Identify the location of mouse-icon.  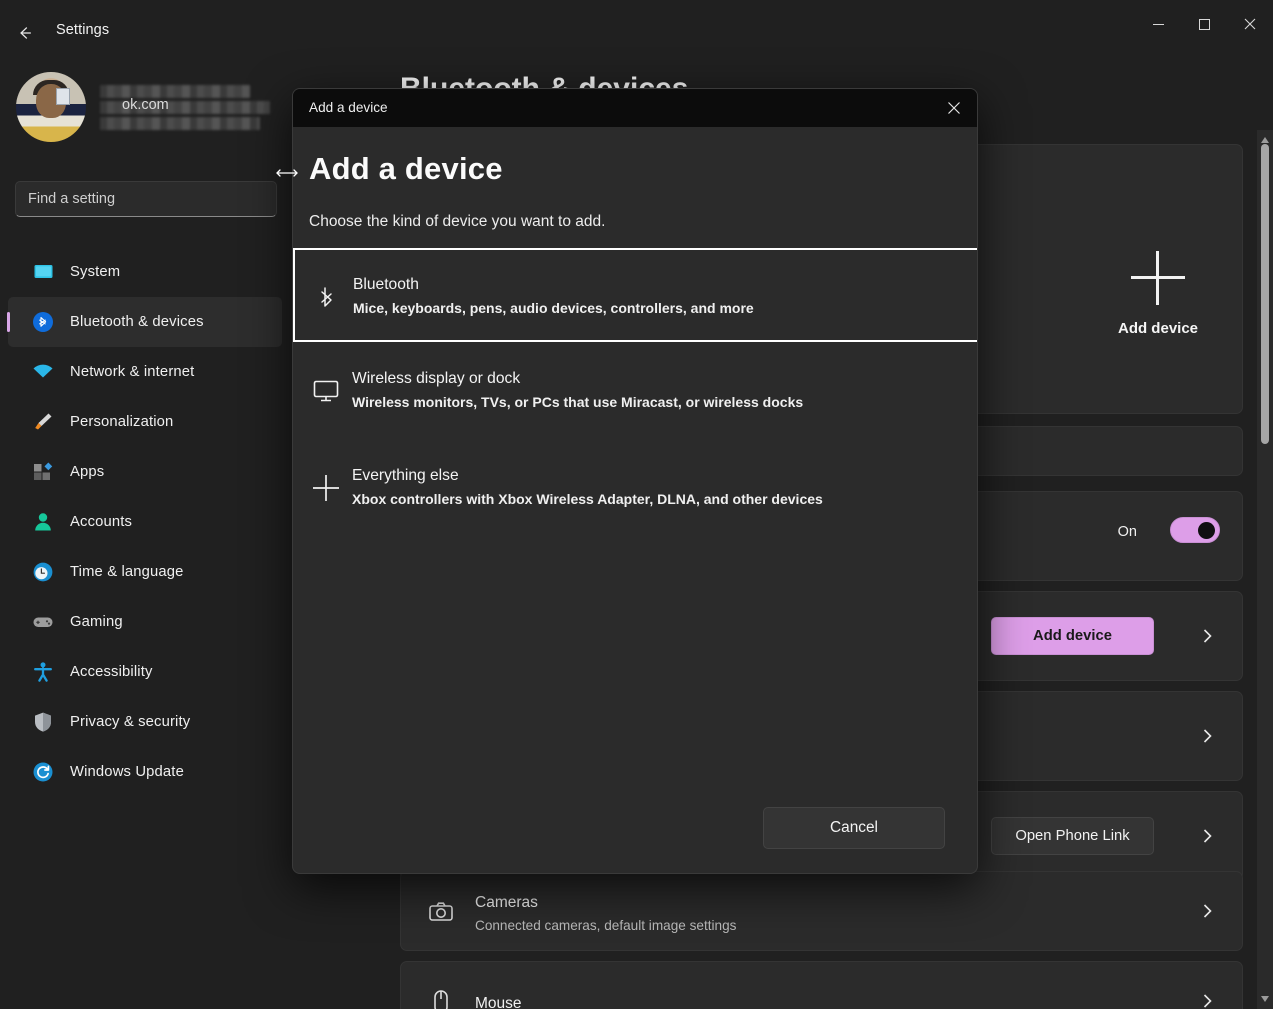
(441, 998).